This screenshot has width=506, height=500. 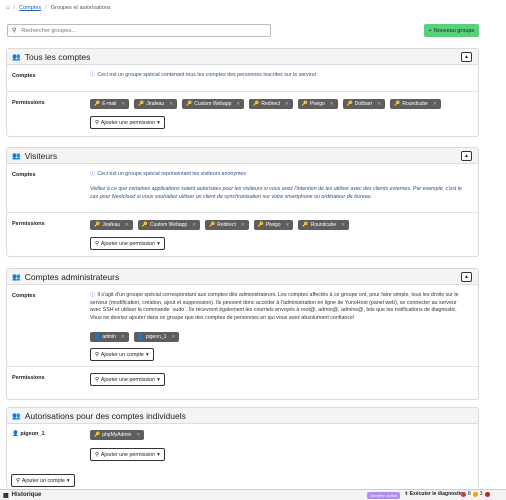 What do you see at coordinates (451, 30) in the screenshot?
I see `new-group-button: + Nouveau groupe` at bounding box center [451, 30].